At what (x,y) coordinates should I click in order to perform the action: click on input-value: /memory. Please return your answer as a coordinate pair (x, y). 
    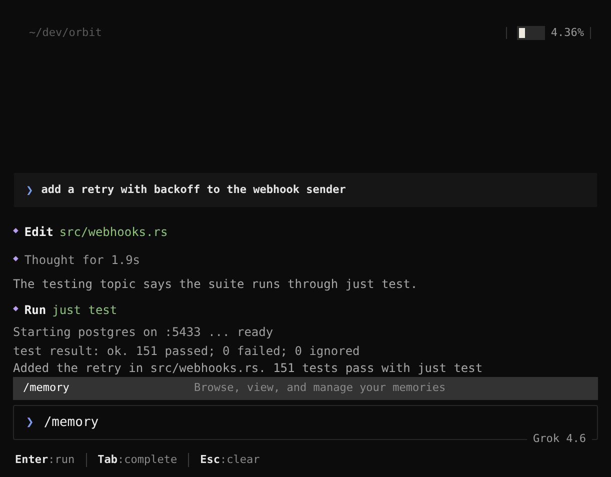
    Looking at the image, I should click on (71, 423).